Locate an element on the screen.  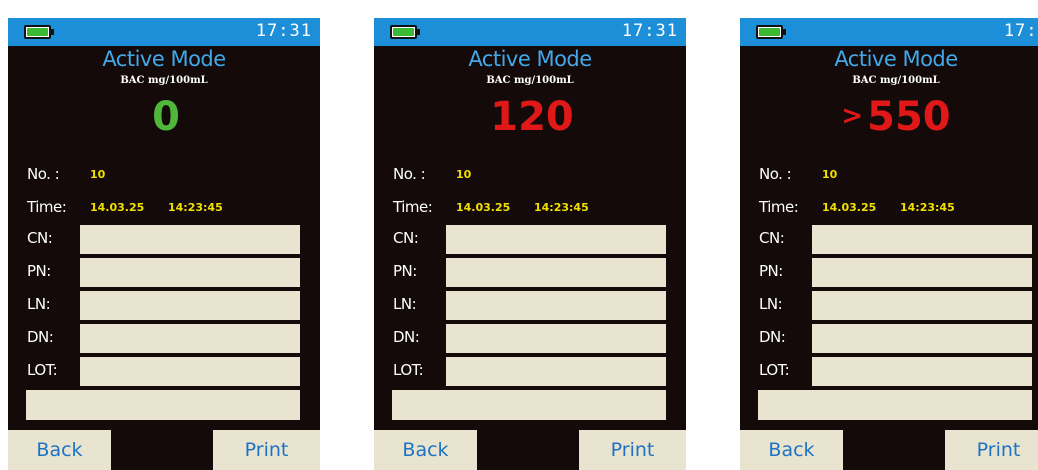
bac-reading: 0 is located at coordinates (164, 116).